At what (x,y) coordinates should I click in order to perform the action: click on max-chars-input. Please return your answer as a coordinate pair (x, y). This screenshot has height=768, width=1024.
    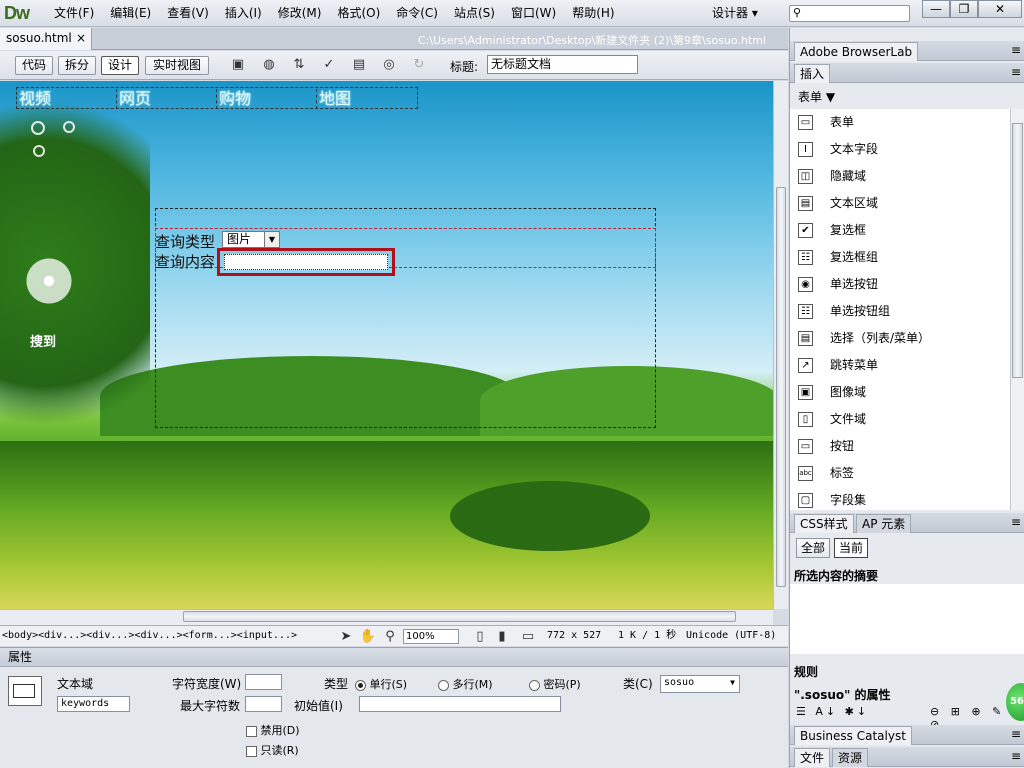
    Looking at the image, I should click on (263, 704).